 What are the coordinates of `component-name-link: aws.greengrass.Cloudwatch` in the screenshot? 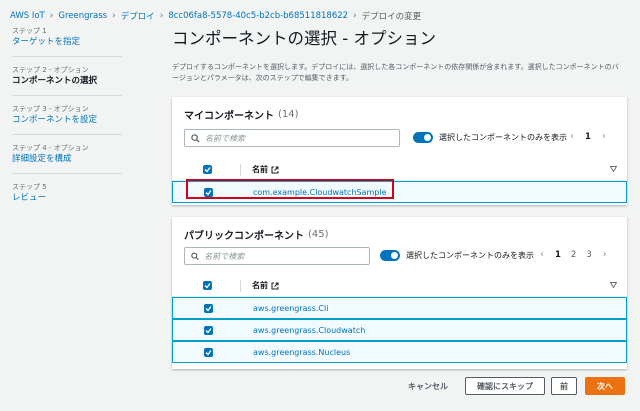 It's located at (309, 330).